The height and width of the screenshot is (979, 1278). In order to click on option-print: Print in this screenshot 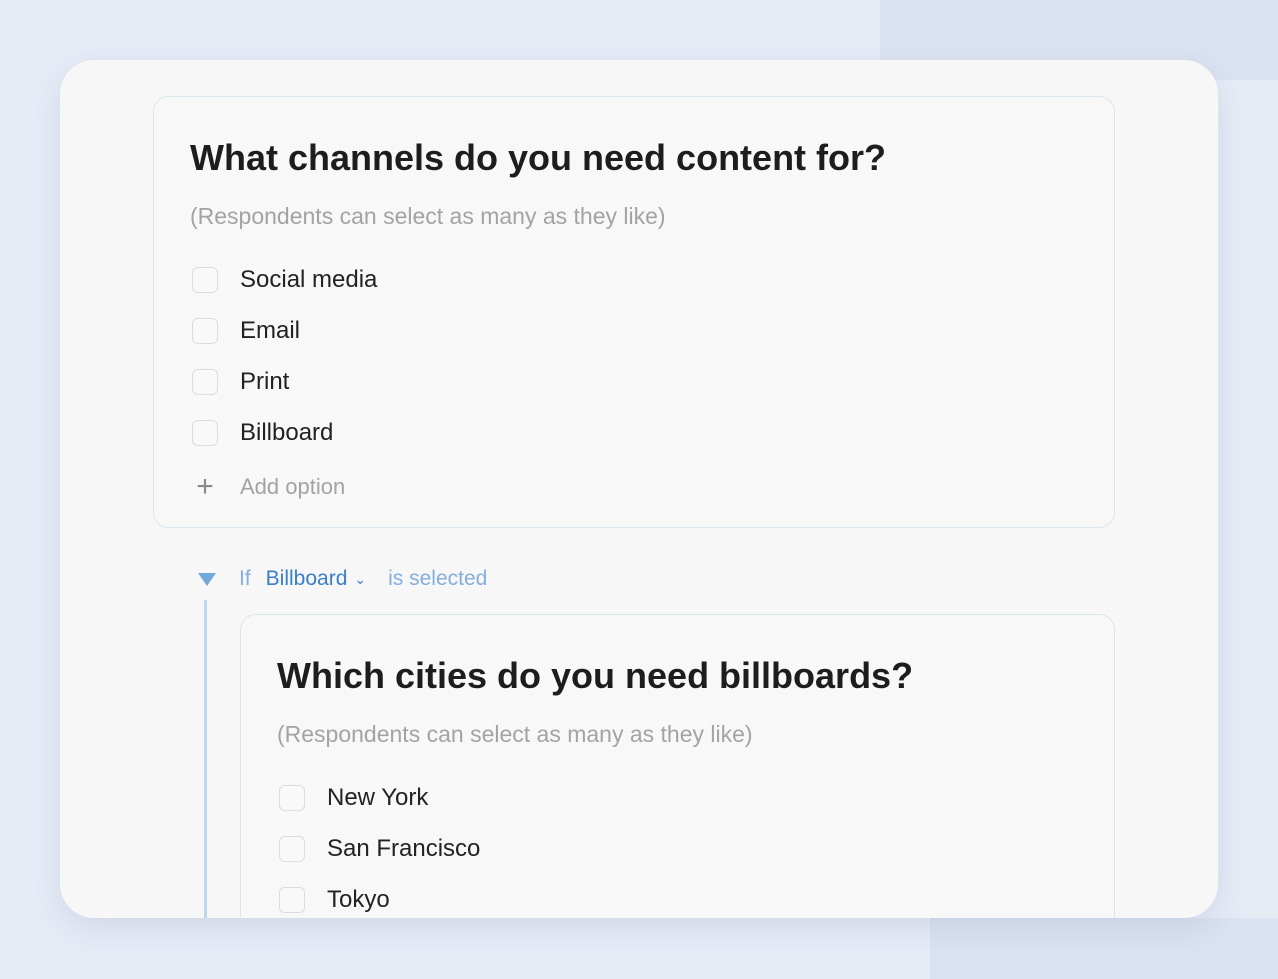, I will do `click(240, 382)`.